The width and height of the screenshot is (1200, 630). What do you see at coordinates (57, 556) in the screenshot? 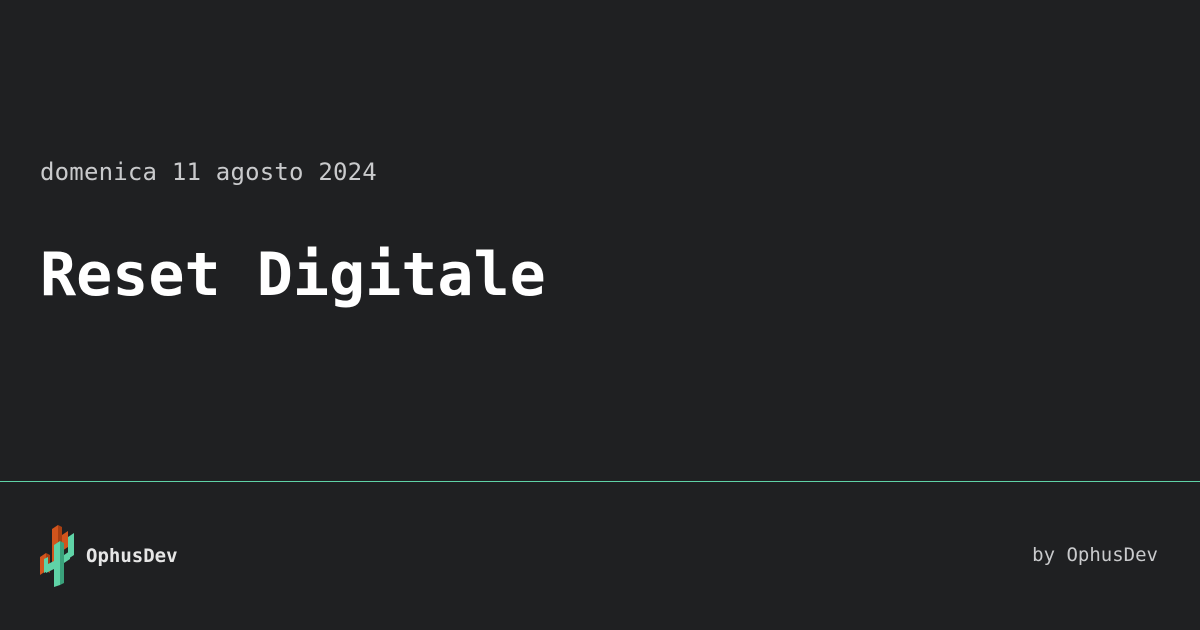
I see `cactus-logo-icon` at bounding box center [57, 556].